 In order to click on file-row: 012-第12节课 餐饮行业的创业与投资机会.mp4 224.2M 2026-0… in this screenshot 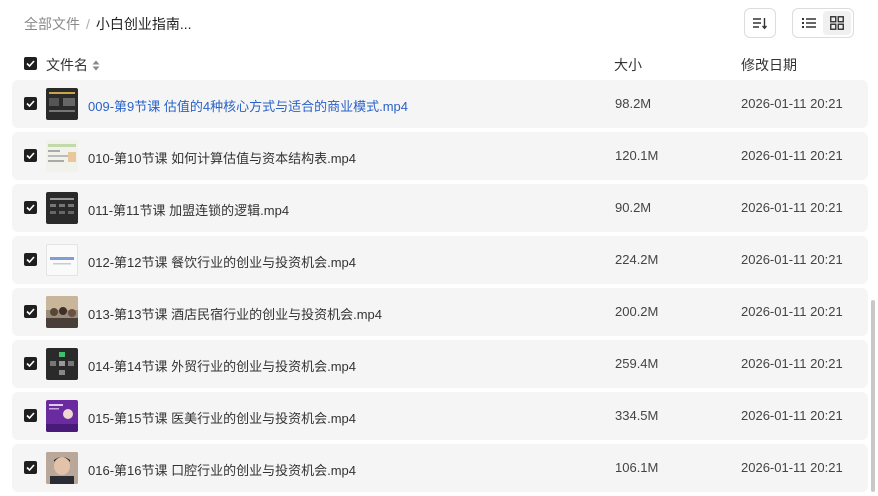, I will do `click(440, 260)`.